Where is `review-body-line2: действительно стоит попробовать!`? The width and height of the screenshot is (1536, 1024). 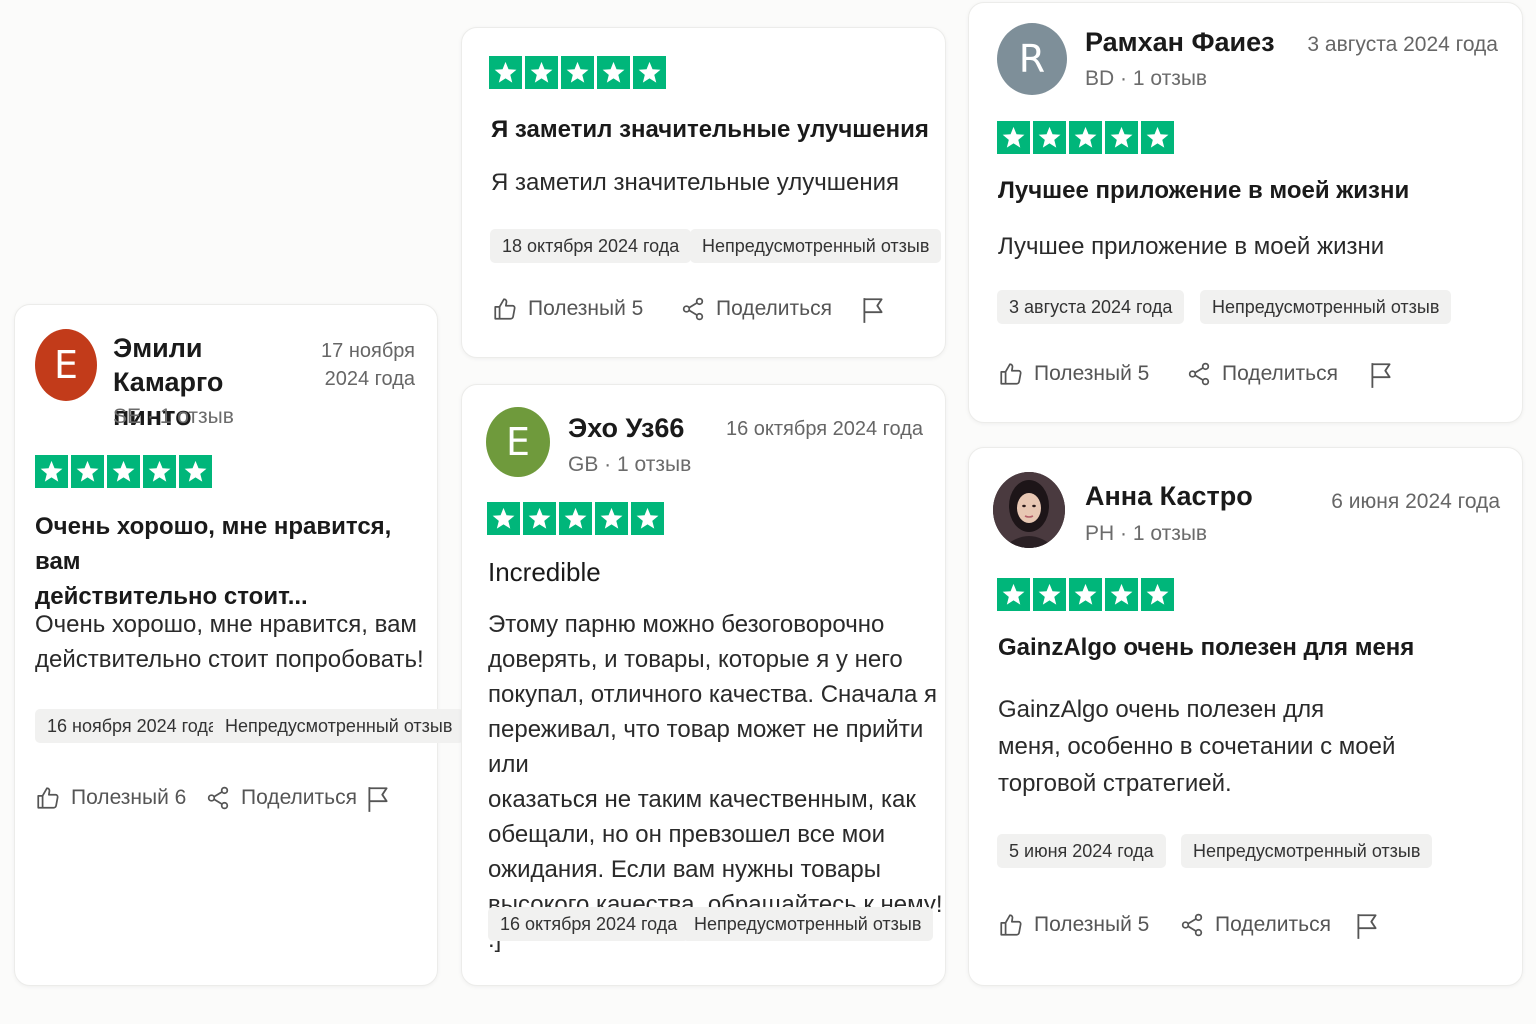
review-body-line2: действительно стоит попробовать! is located at coordinates (229, 659).